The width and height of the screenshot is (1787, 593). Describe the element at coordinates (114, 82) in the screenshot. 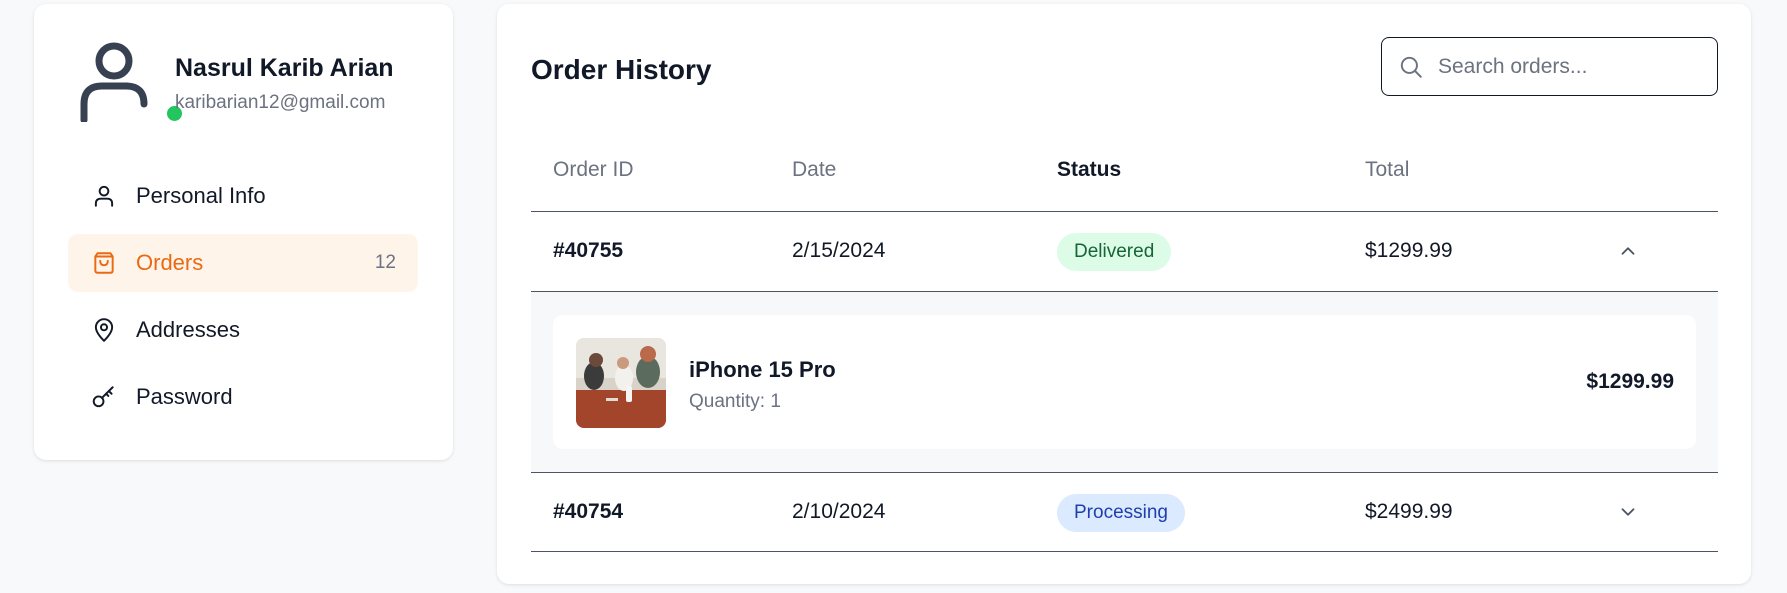

I see `user-avatar-icon` at that location.